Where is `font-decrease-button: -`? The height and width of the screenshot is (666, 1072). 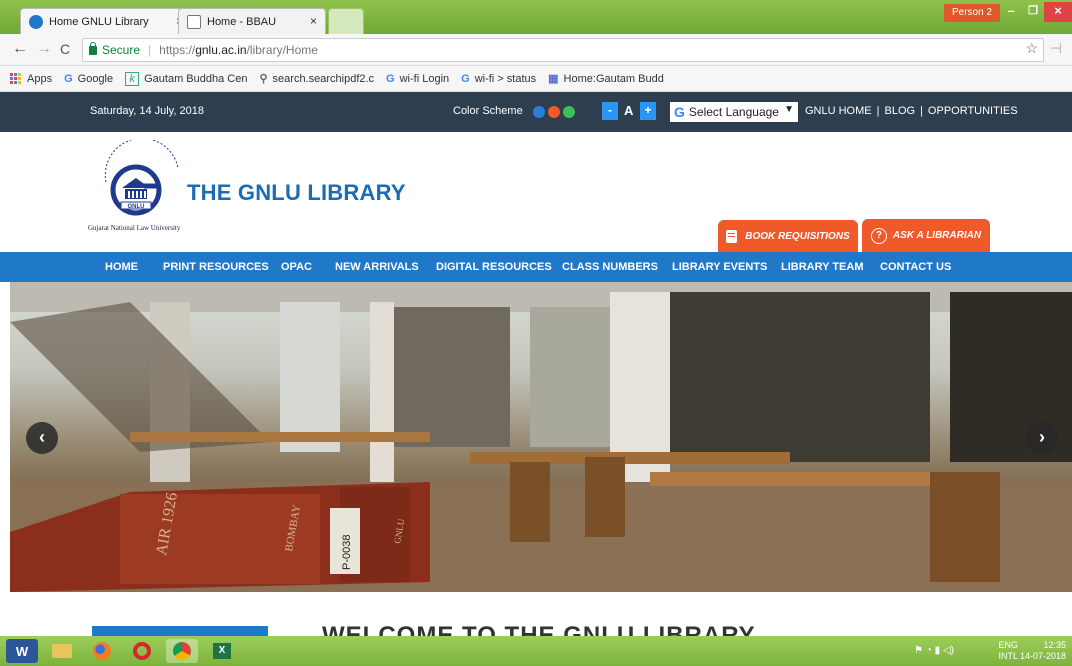 font-decrease-button: - is located at coordinates (610, 111).